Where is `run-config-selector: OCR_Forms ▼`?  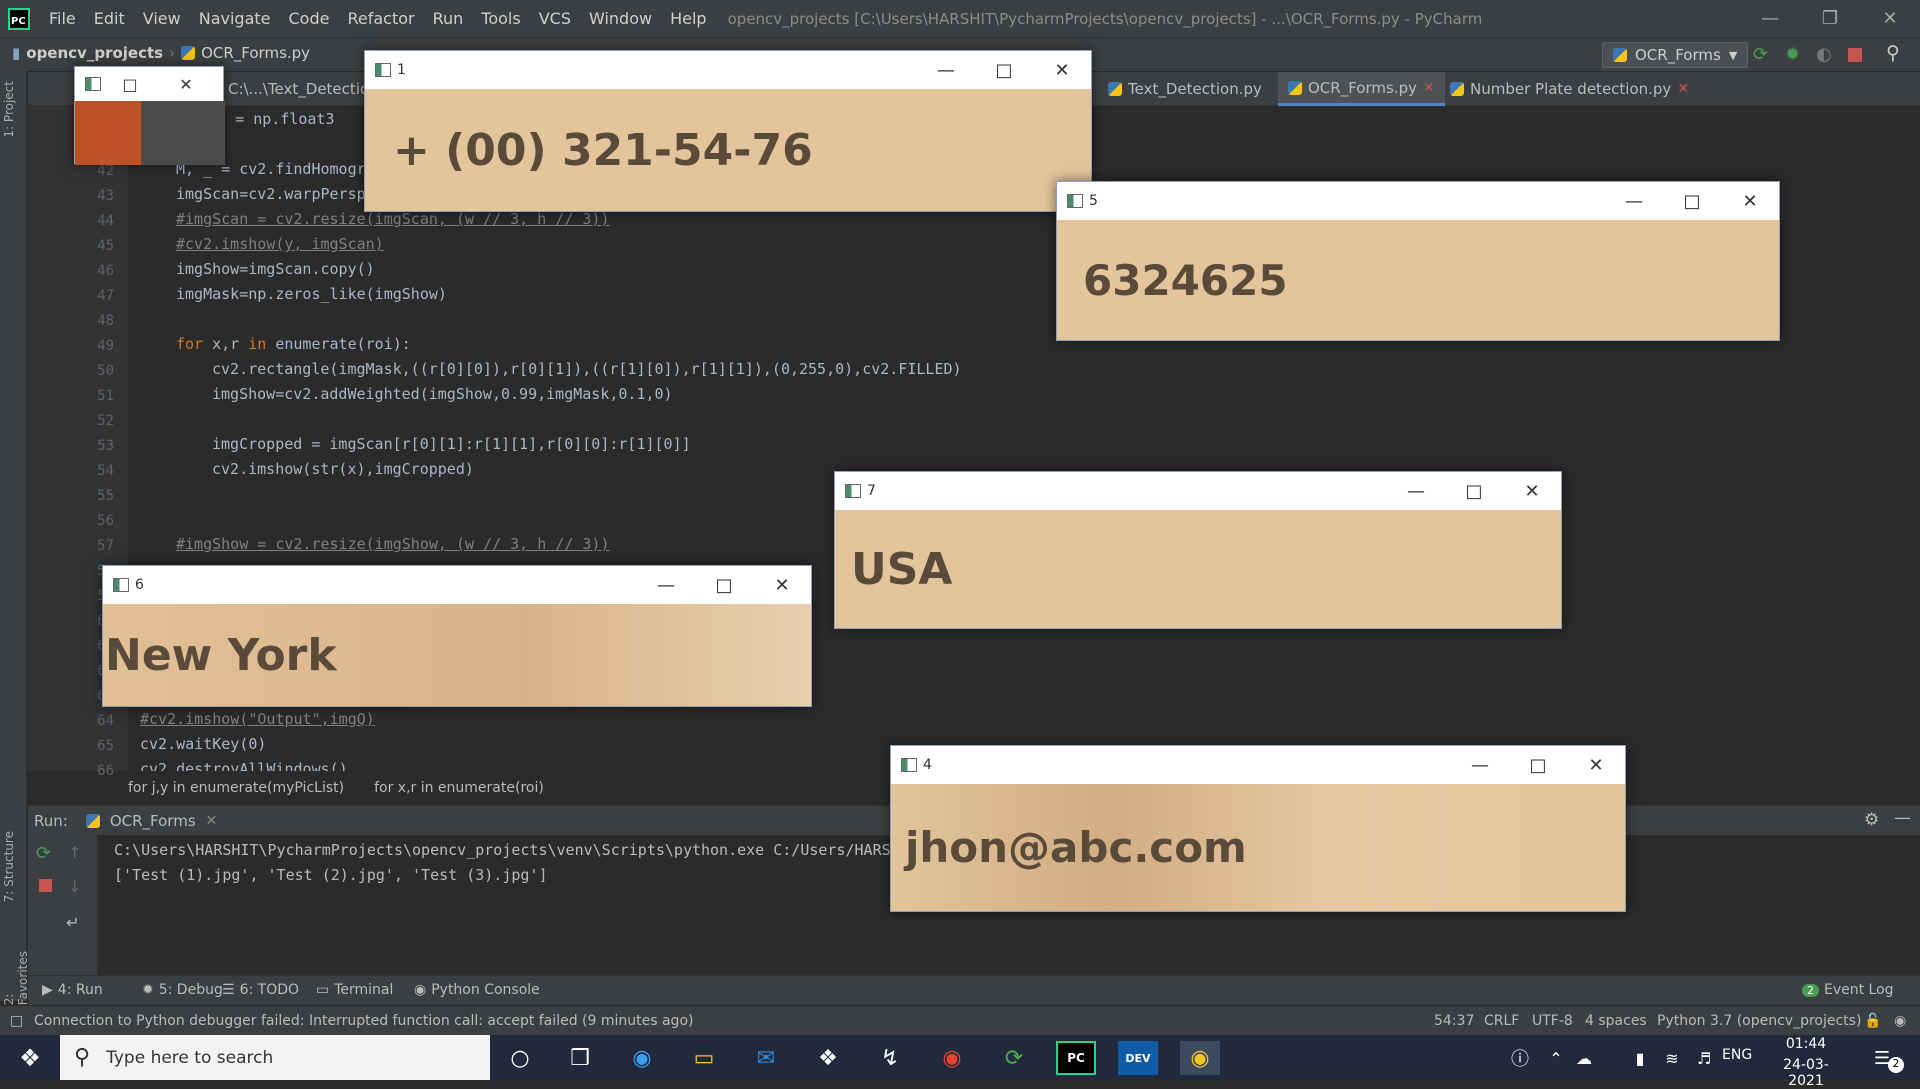
run-config-selector: OCR_Forms ▼ is located at coordinates (1675, 55).